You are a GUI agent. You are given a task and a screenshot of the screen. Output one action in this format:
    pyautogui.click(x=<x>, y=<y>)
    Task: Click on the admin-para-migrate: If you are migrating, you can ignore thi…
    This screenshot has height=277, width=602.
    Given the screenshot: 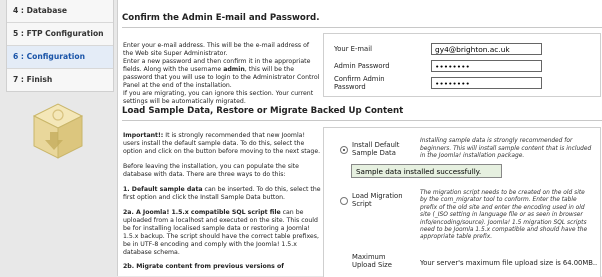 What is the action you would take?
    pyautogui.click(x=218, y=97)
    